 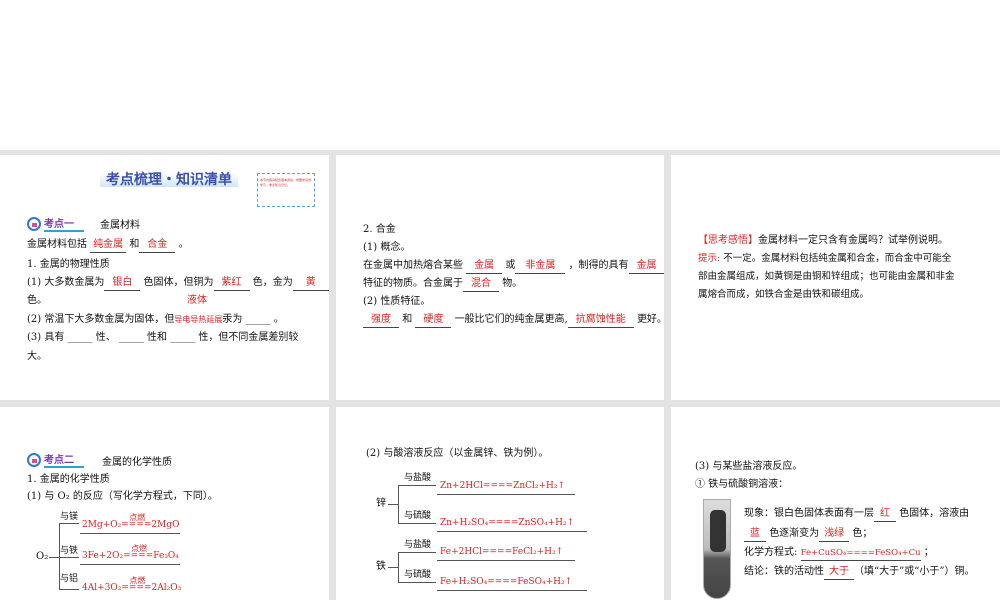 I want to click on text-line: 色。 液体, so click(x=117, y=300).